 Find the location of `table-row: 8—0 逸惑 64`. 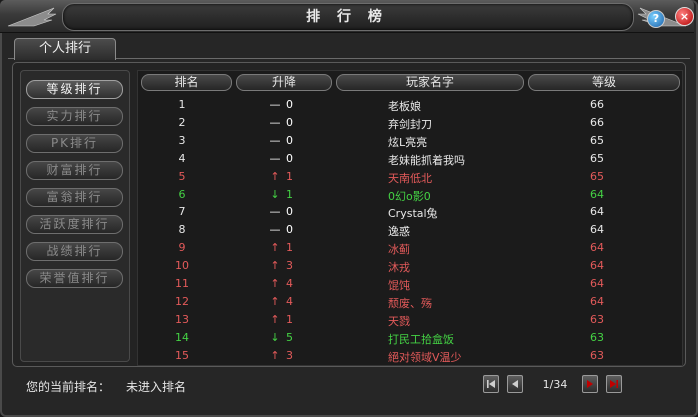

table-row: 8—0 逸惑 64 is located at coordinates (410, 230).